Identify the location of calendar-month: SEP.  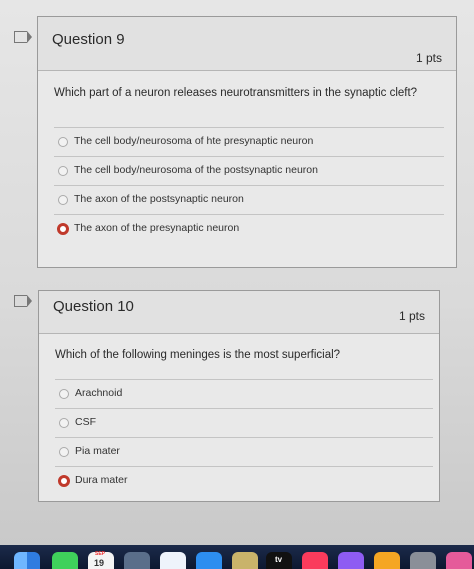
(100, 554).